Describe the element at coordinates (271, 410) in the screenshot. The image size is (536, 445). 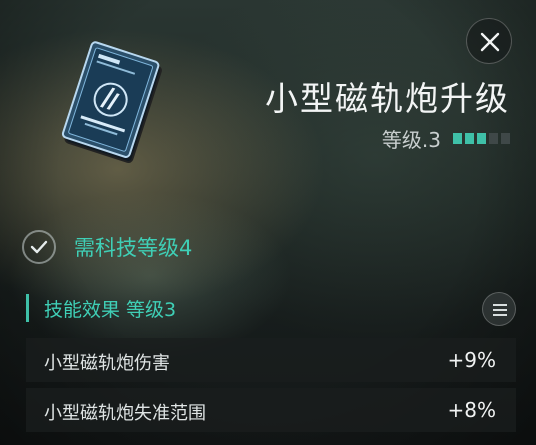
I see `stat-row: 小型磁轨炮失准范围 +8%` at that location.